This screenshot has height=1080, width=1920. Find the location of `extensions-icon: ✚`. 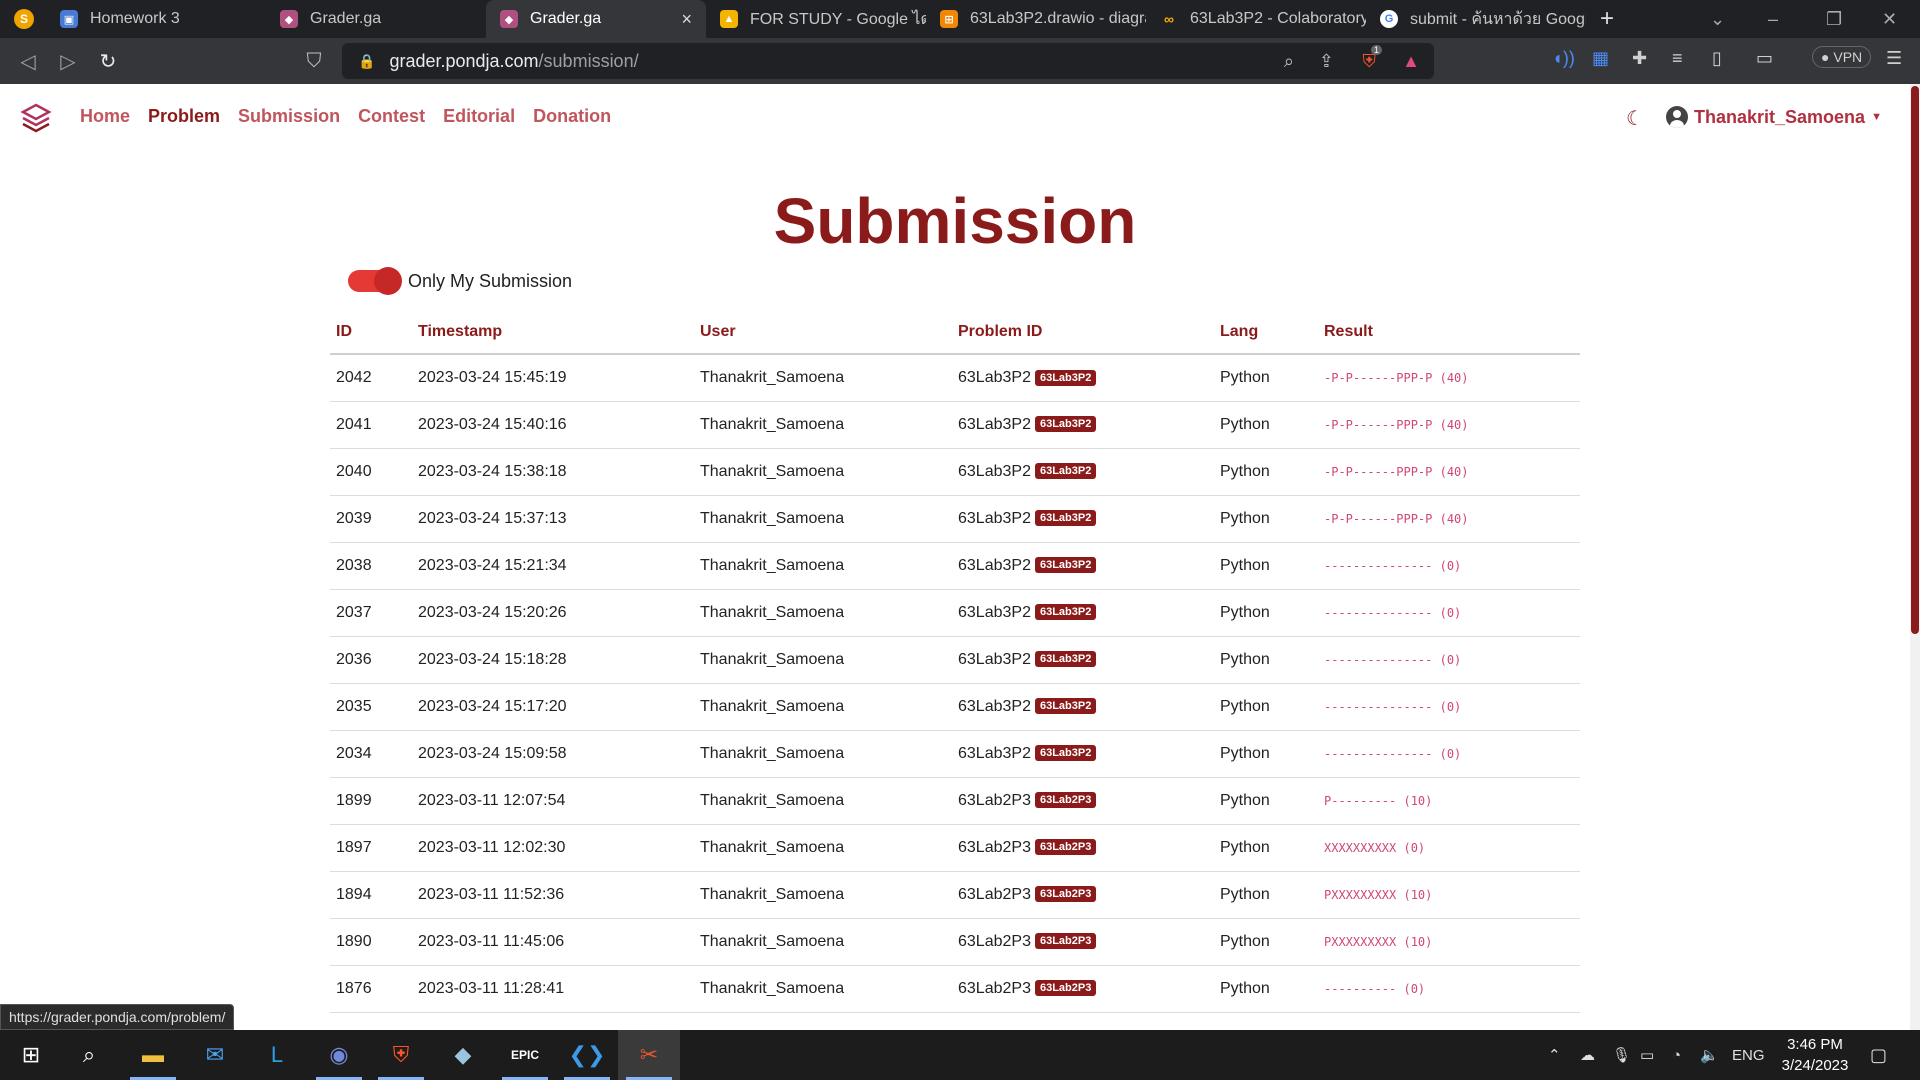

extensions-icon: ✚ is located at coordinates (1639, 58).